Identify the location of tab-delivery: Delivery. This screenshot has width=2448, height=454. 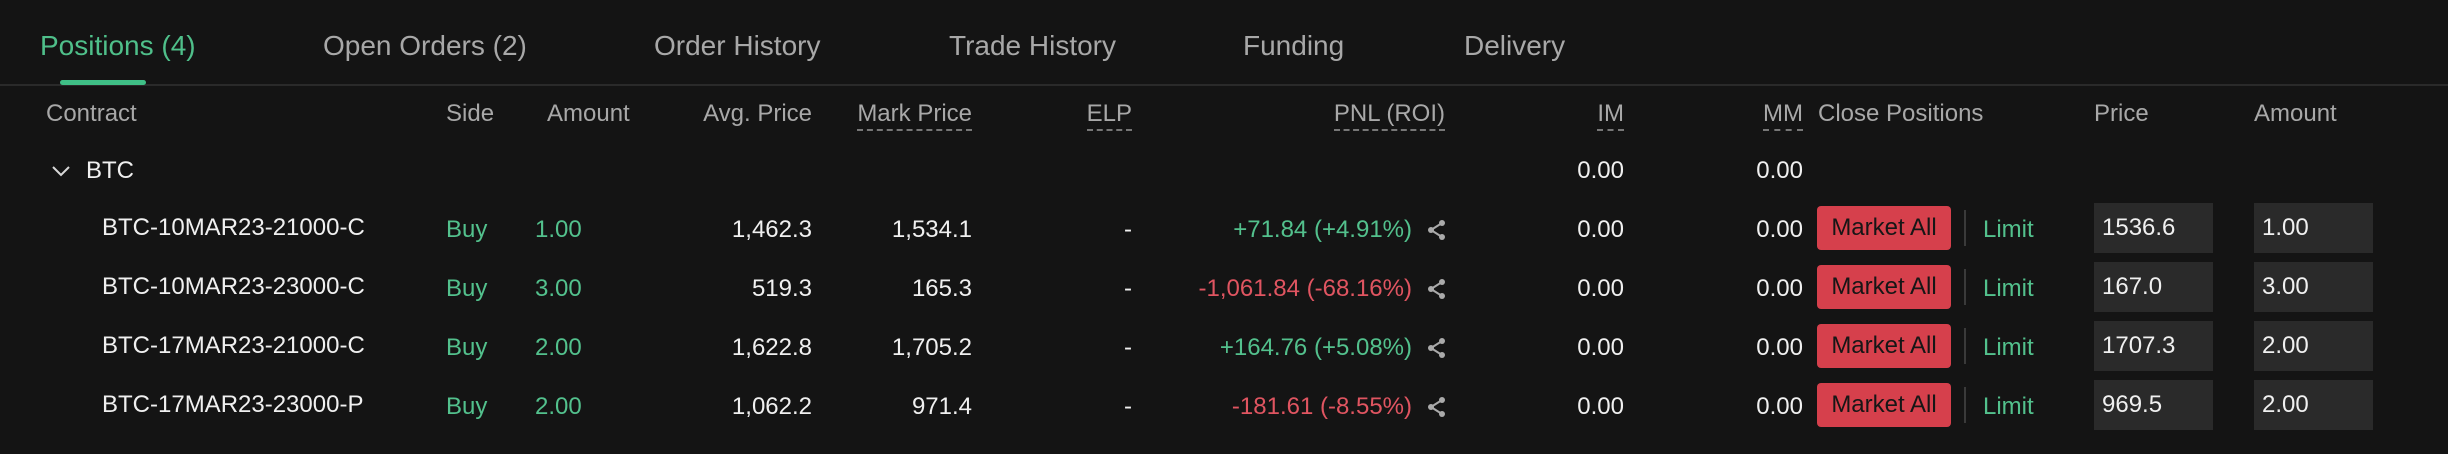
(1514, 46).